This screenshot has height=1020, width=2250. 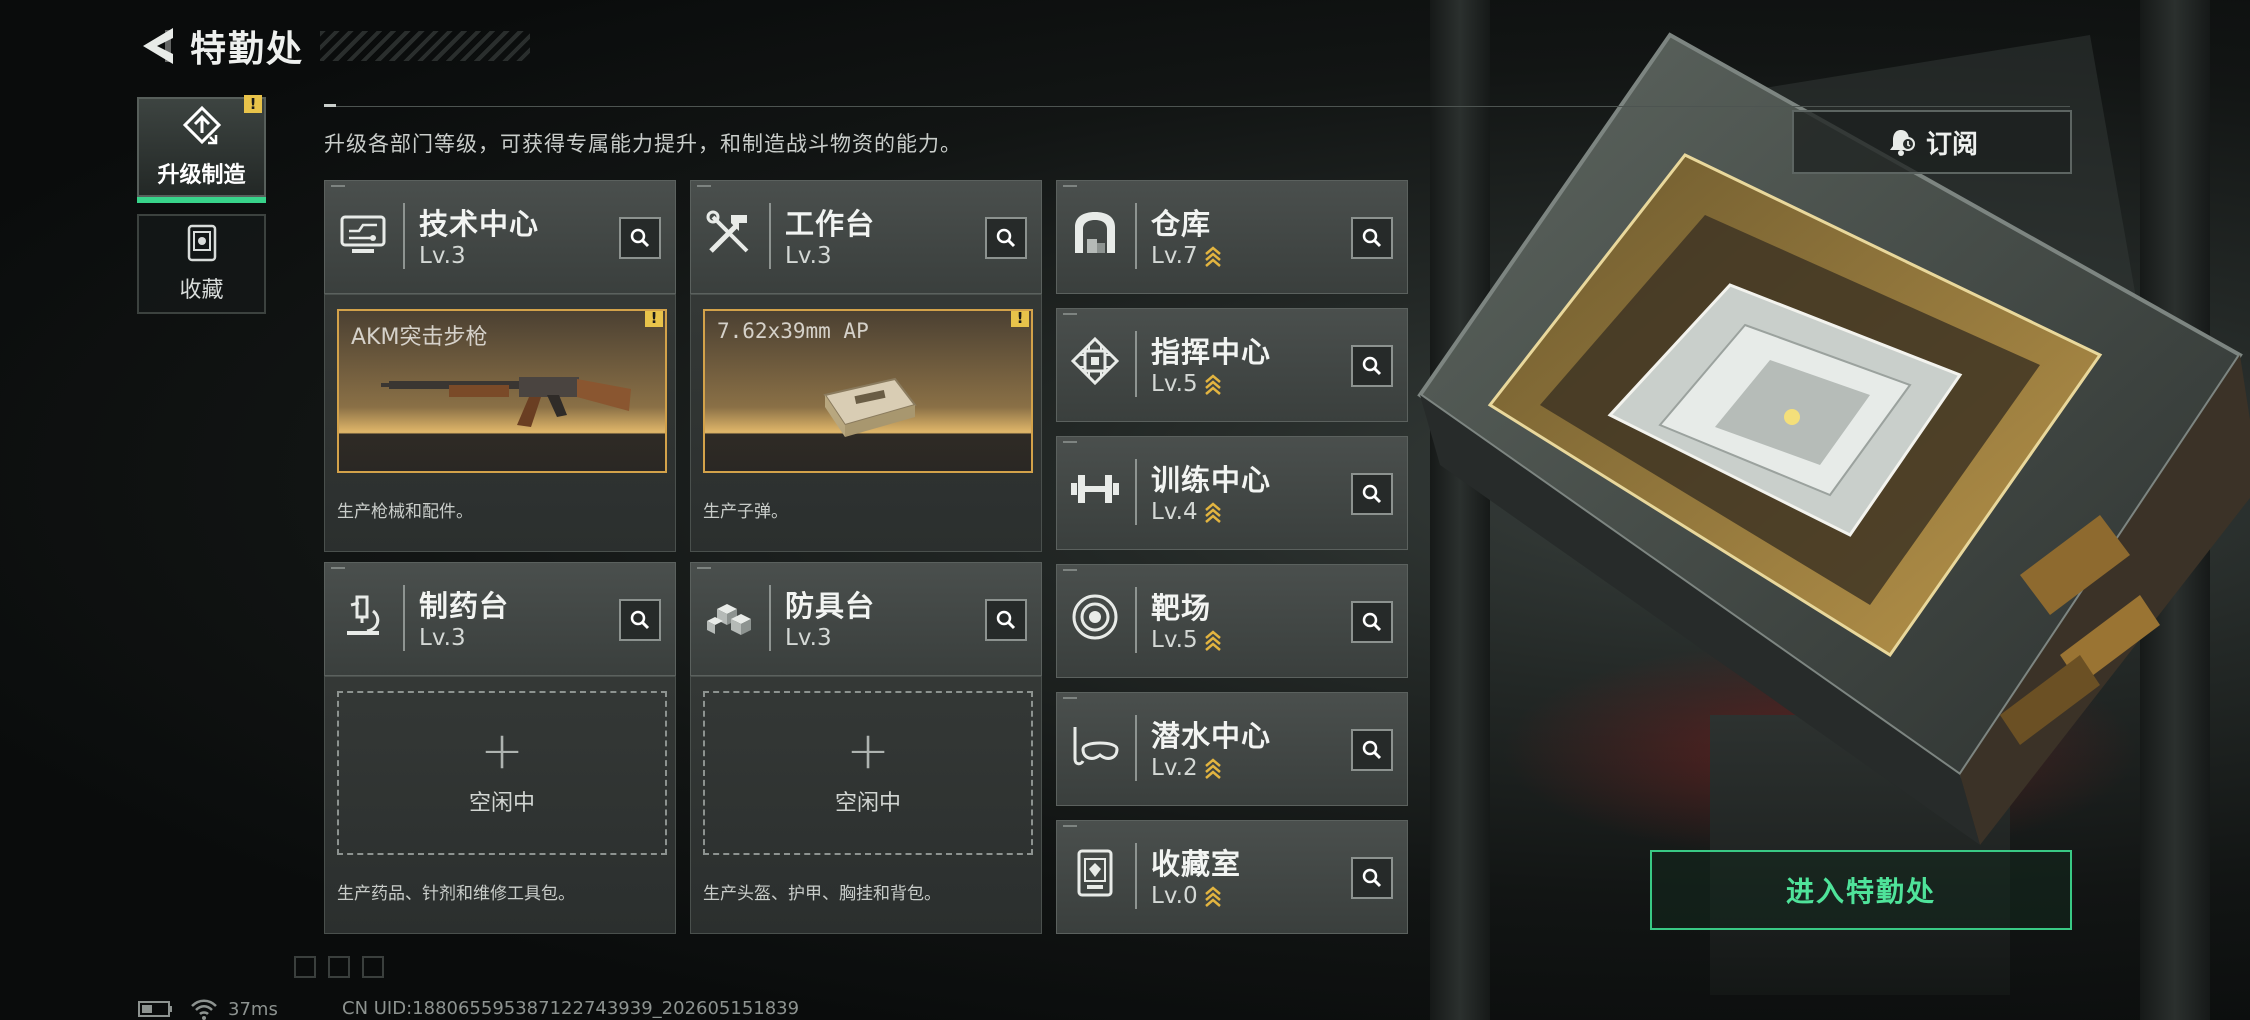 What do you see at coordinates (201, 264) in the screenshot?
I see `tab-collection: 收藏` at bounding box center [201, 264].